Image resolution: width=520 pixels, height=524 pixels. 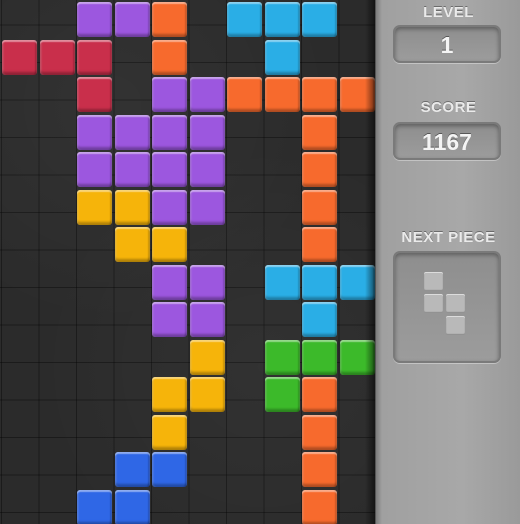 I want to click on level-value: 1, so click(x=447, y=45).